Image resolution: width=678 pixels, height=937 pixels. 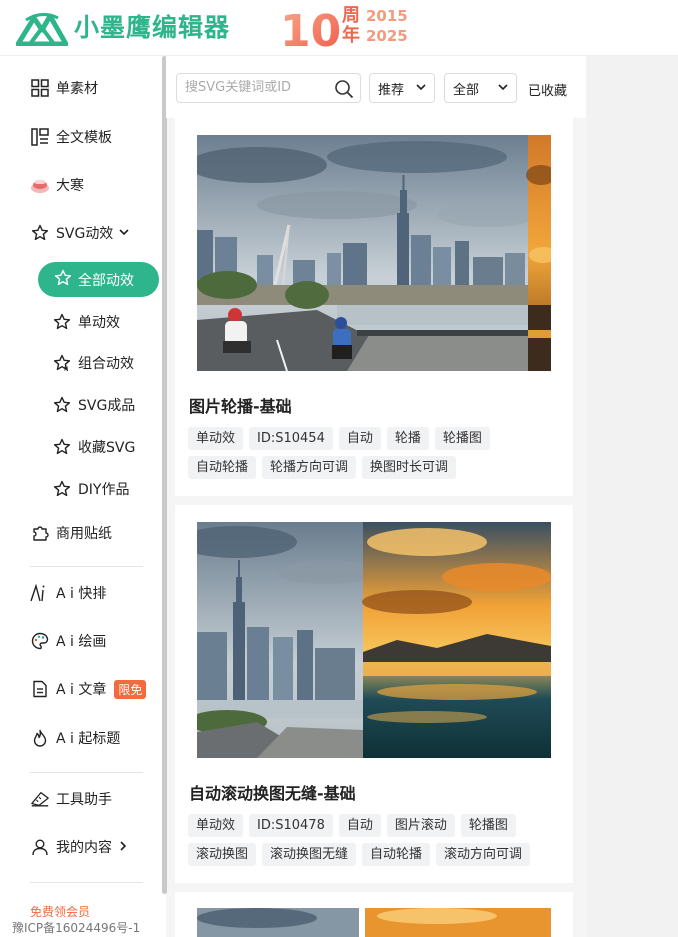 I want to click on sub-item-single-effect: 单动效, so click(x=86, y=322).